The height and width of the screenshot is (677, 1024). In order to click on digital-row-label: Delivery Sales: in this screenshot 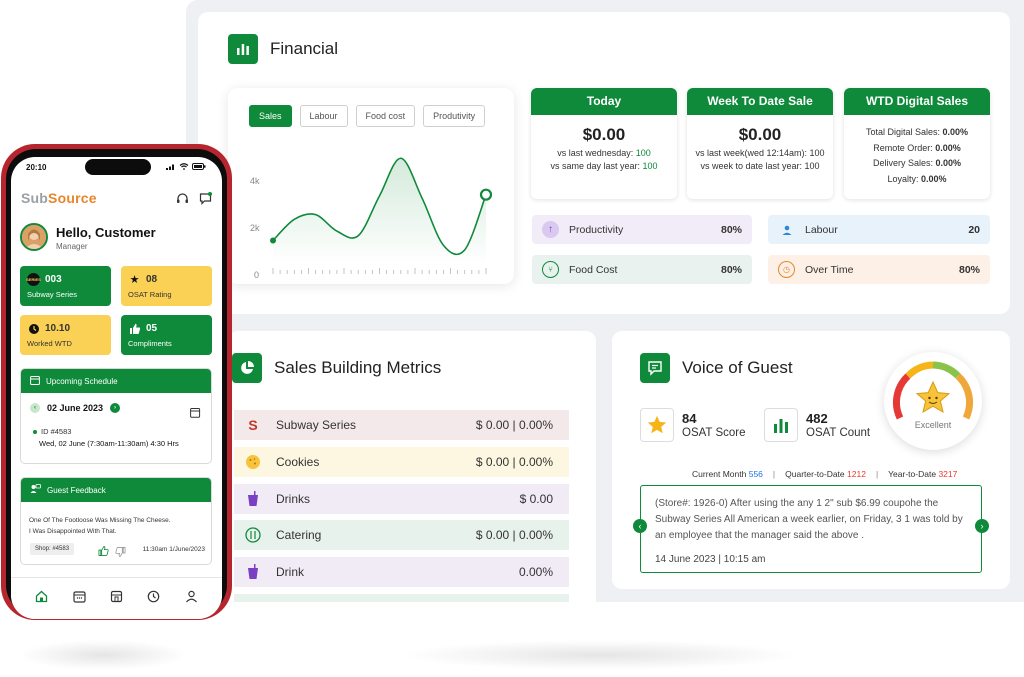, I will do `click(902, 163)`.